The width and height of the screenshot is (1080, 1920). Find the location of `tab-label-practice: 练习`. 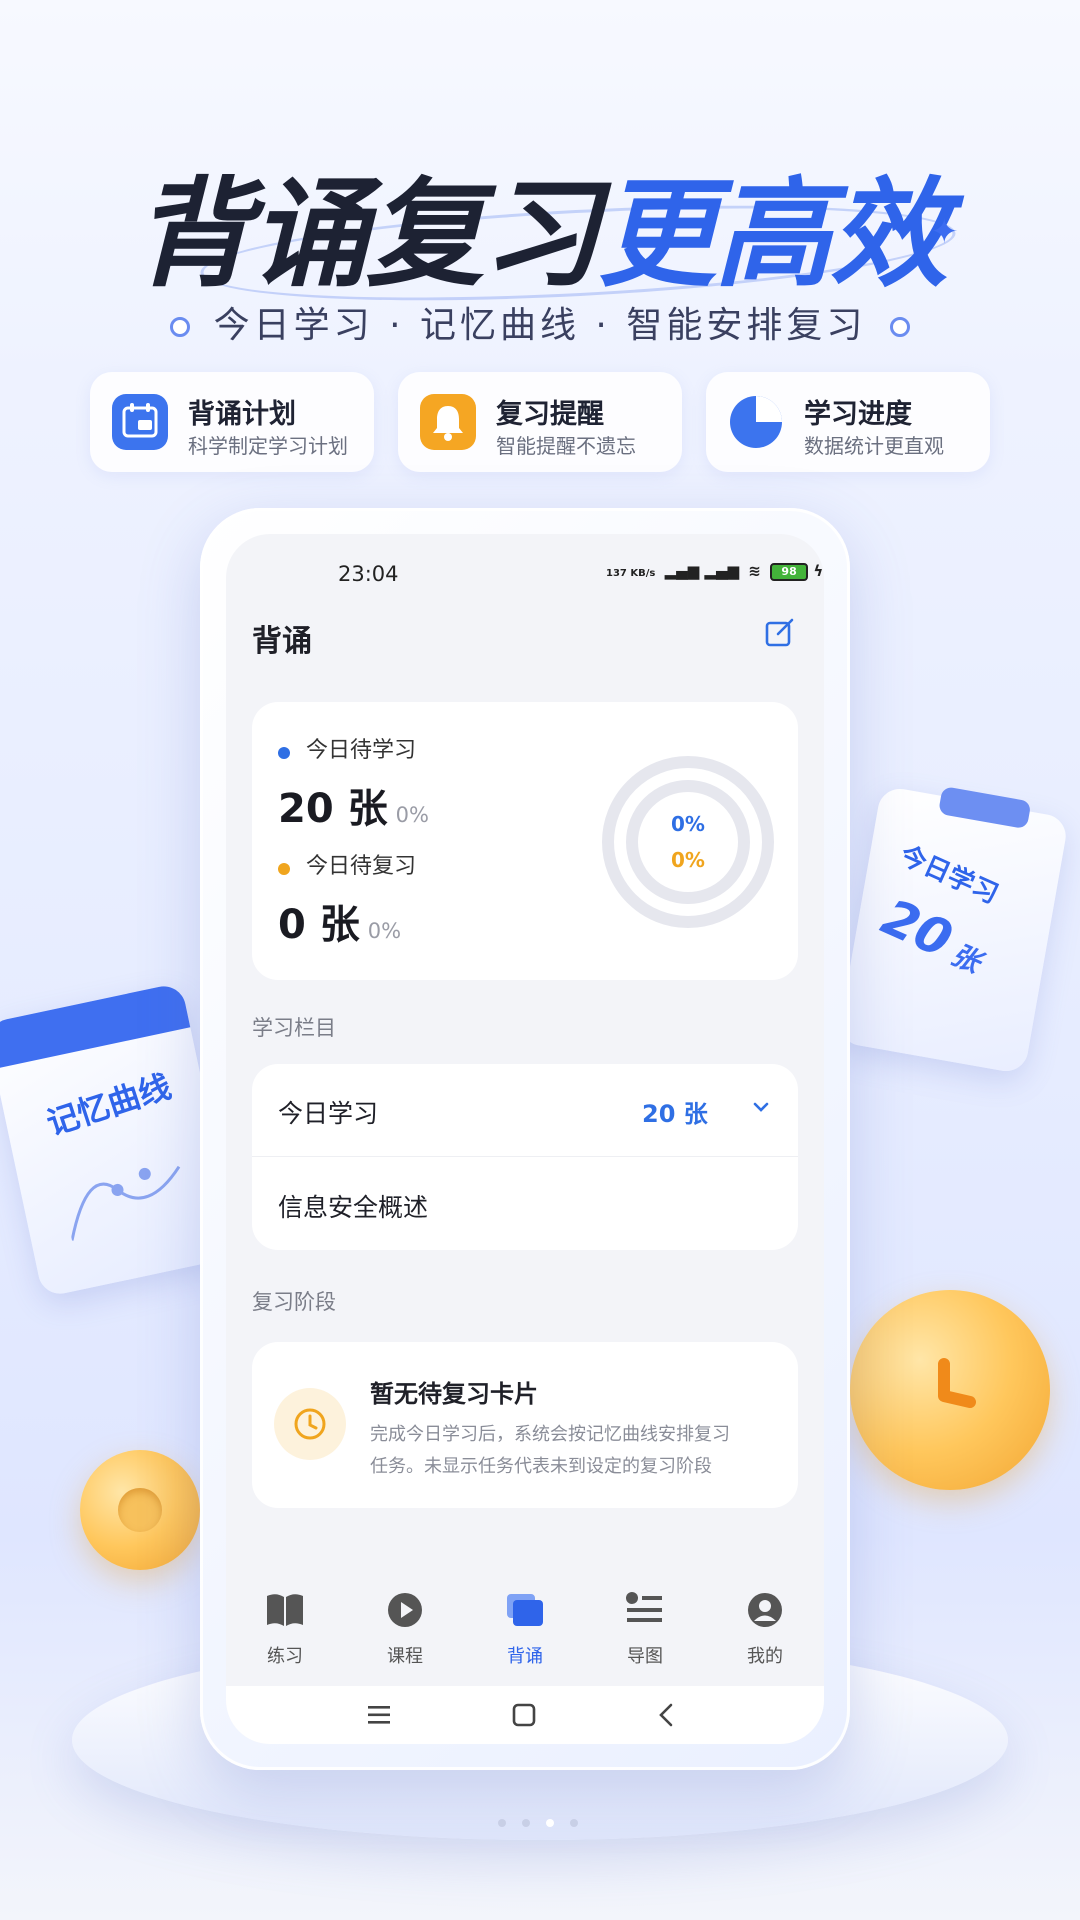

tab-label-practice: 练习 is located at coordinates (285, 1656).